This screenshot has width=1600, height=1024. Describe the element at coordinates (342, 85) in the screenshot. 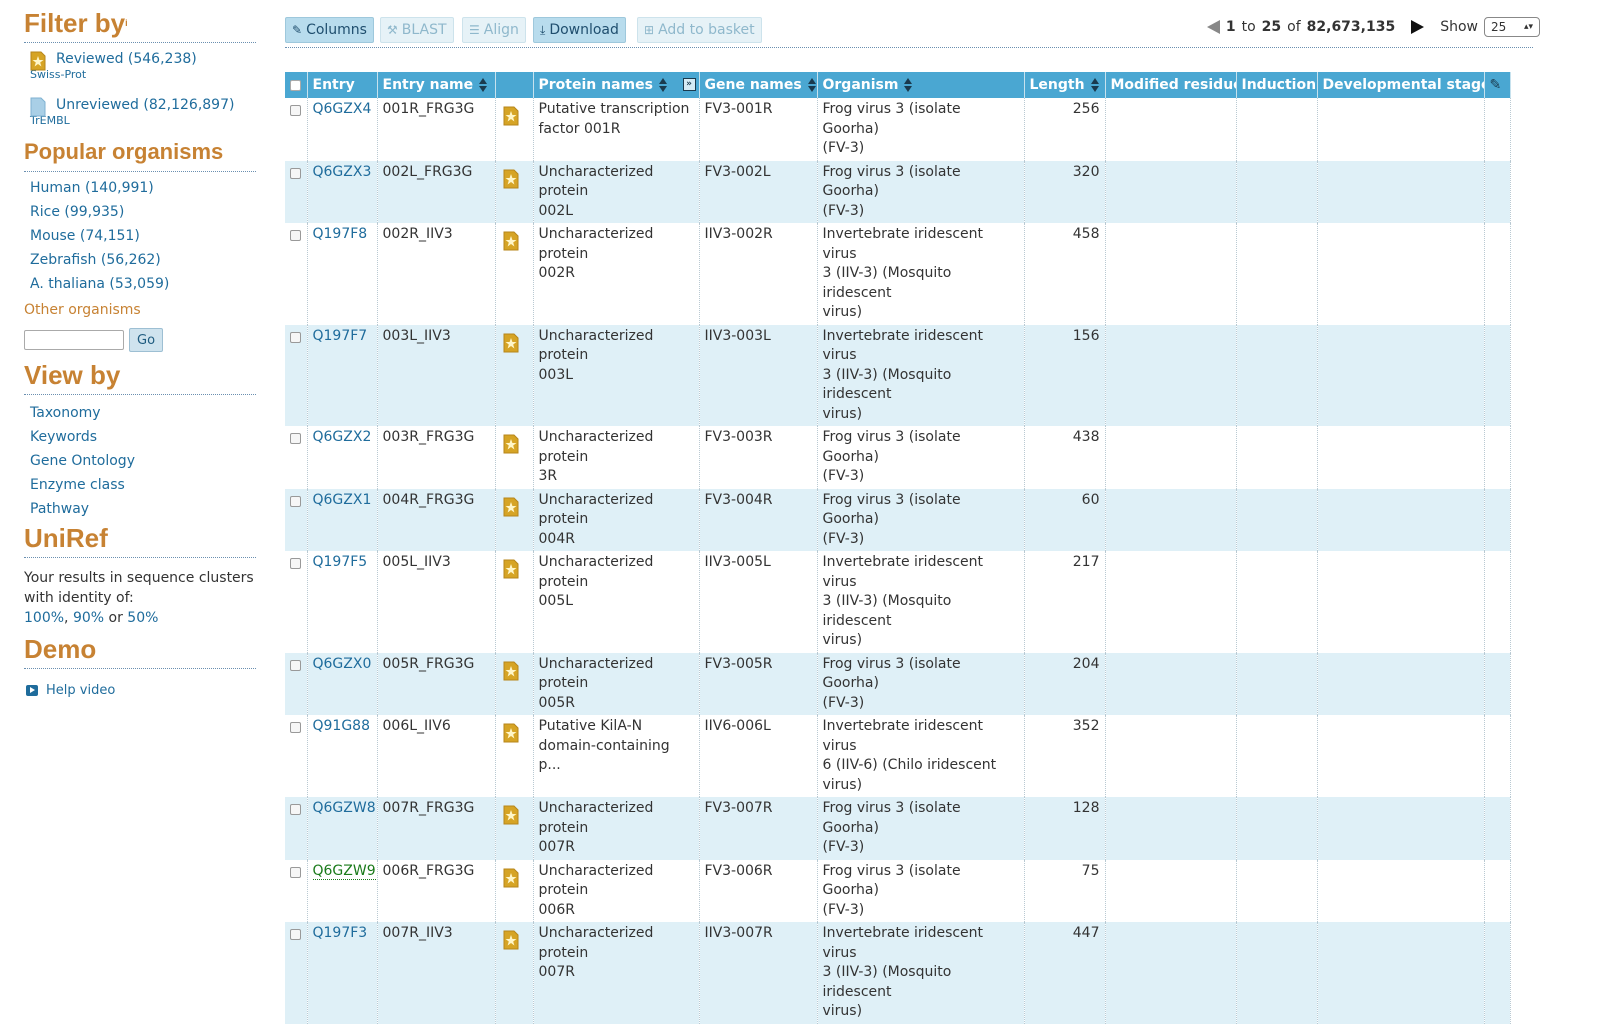

I see `header-entry: Entry` at that location.